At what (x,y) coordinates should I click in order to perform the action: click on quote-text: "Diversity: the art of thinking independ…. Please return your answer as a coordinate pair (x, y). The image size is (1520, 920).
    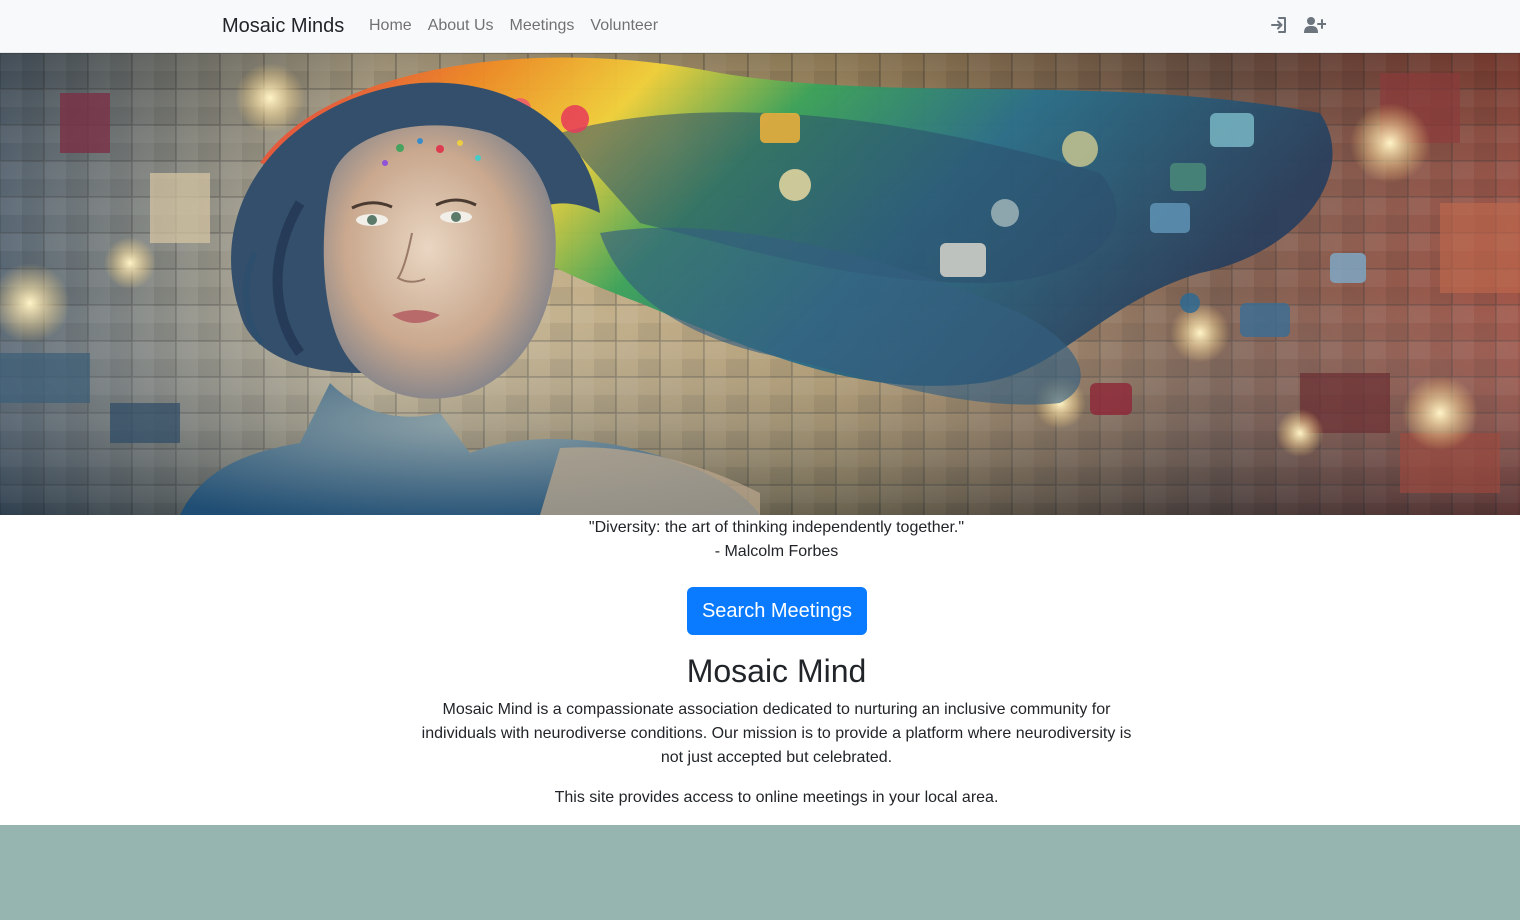
    Looking at the image, I should click on (776, 527).